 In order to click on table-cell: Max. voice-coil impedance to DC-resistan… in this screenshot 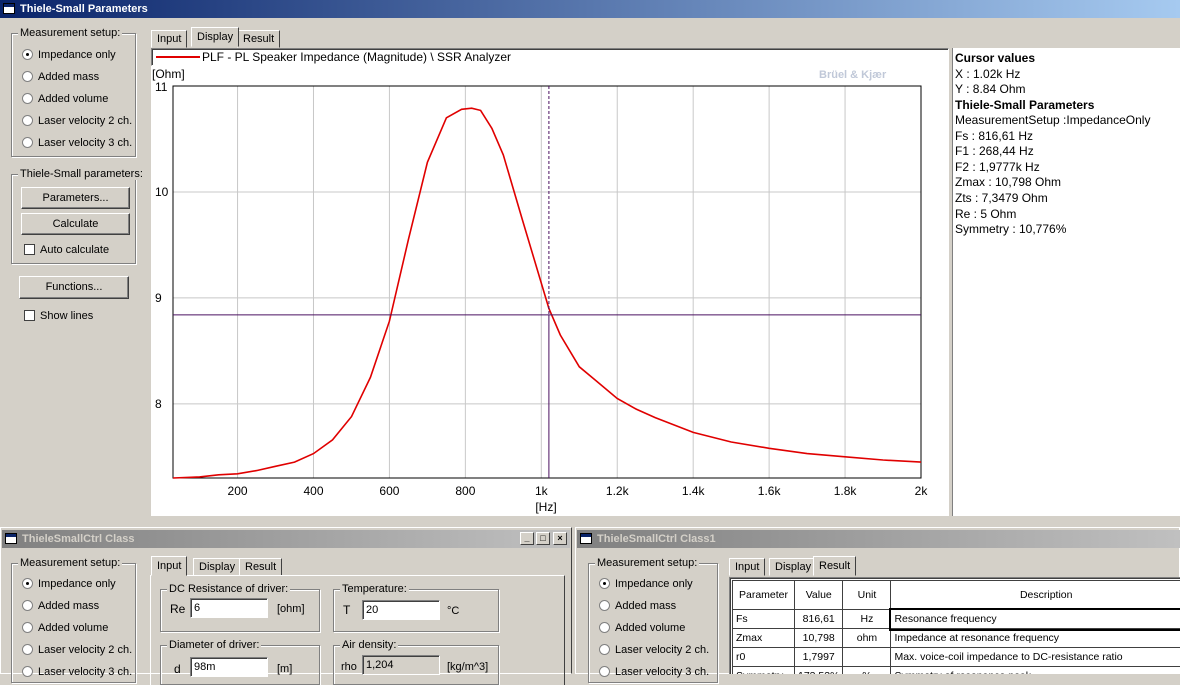, I will do `click(1035, 657)`.